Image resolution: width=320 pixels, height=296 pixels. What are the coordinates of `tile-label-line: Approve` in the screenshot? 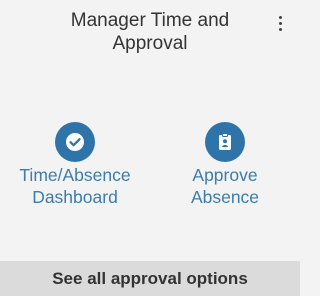 It's located at (225, 175).